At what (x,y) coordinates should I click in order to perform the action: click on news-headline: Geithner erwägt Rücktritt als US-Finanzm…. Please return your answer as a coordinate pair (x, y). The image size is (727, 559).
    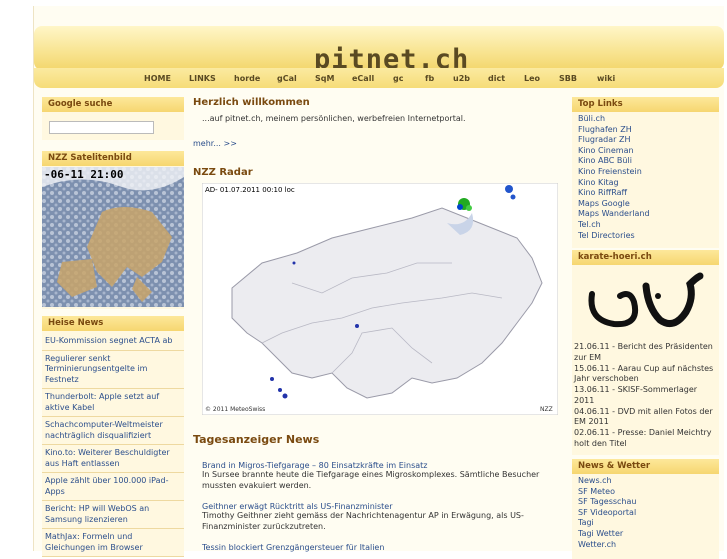
    Looking at the image, I should click on (372, 506).